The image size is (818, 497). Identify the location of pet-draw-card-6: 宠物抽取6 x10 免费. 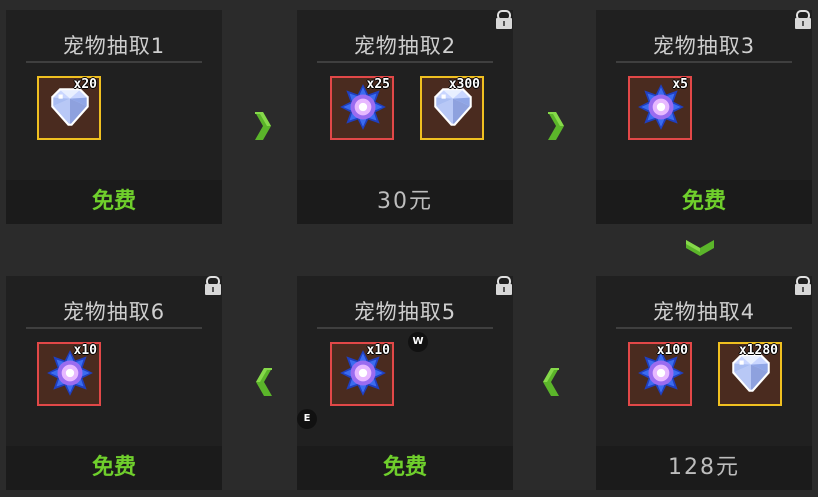
(114, 383).